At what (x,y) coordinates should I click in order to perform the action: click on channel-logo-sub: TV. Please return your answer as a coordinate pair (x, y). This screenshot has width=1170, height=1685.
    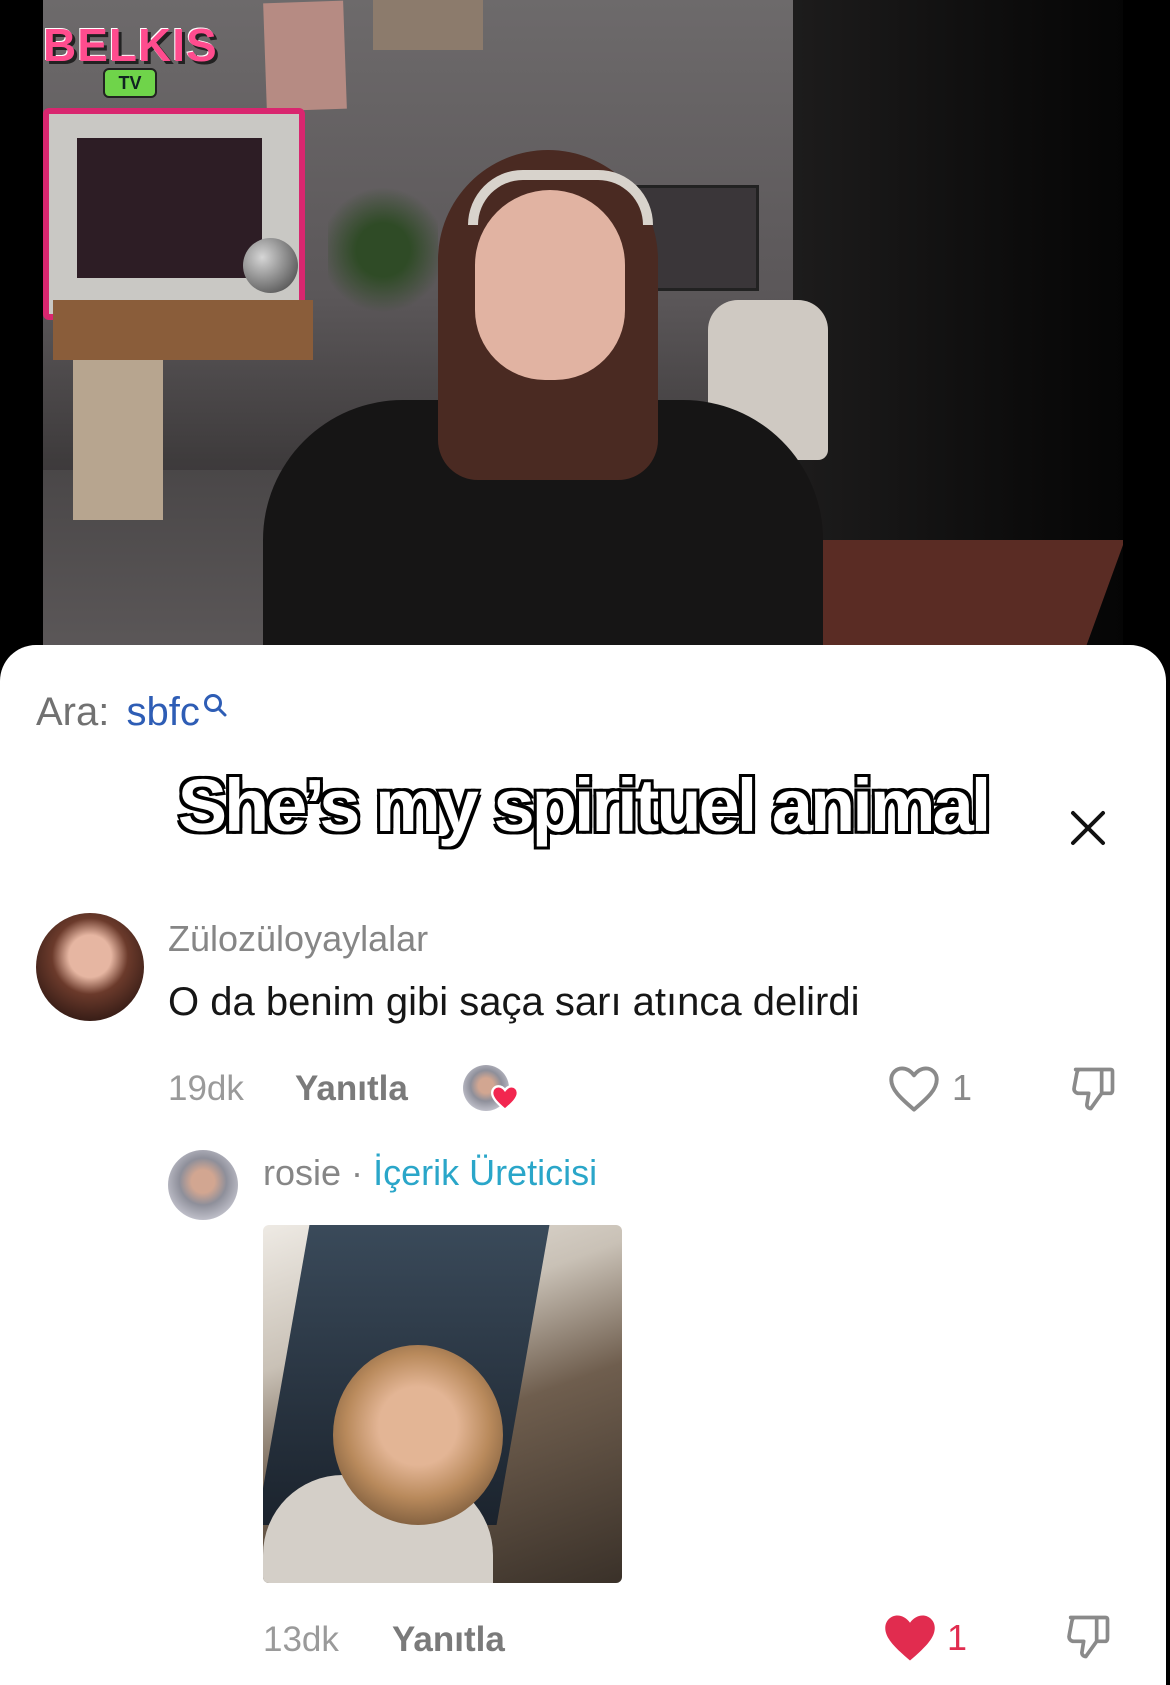
    Looking at the image, I should click on (130, 83).